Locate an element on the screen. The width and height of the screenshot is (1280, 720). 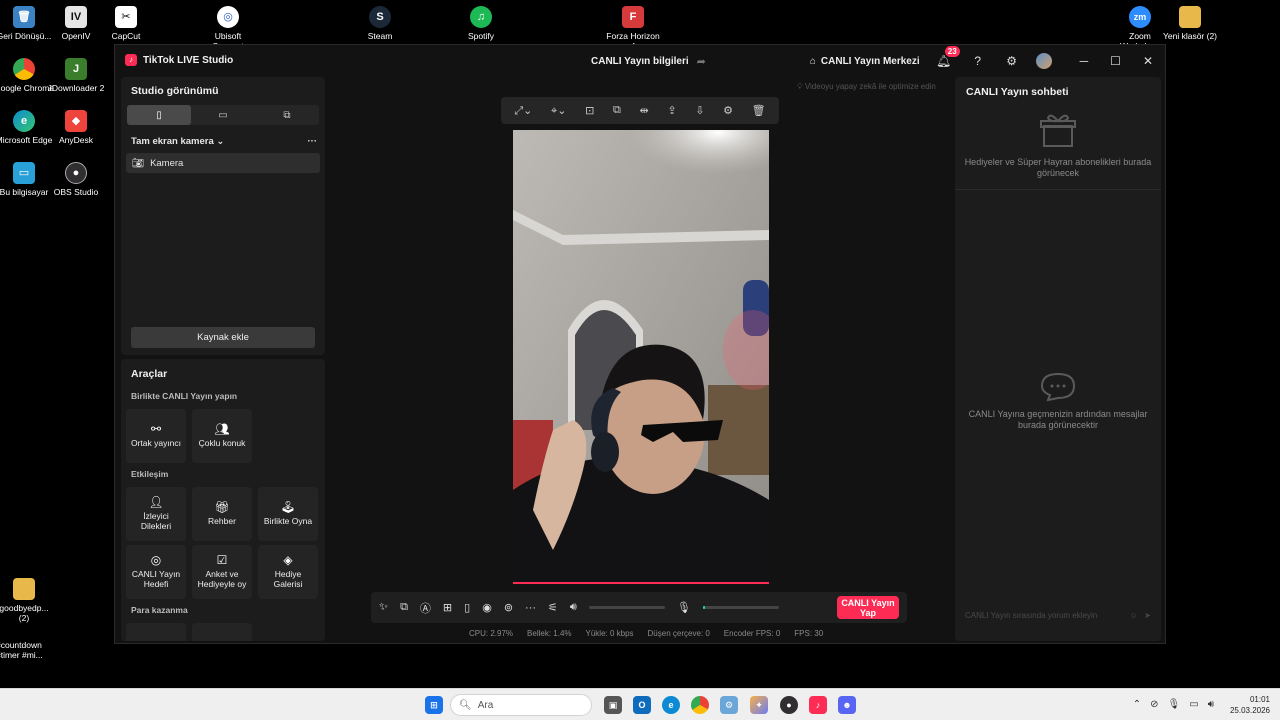
goodbye-folder-icon: goodbyedp... (2) is located at coordinates (27, 600).